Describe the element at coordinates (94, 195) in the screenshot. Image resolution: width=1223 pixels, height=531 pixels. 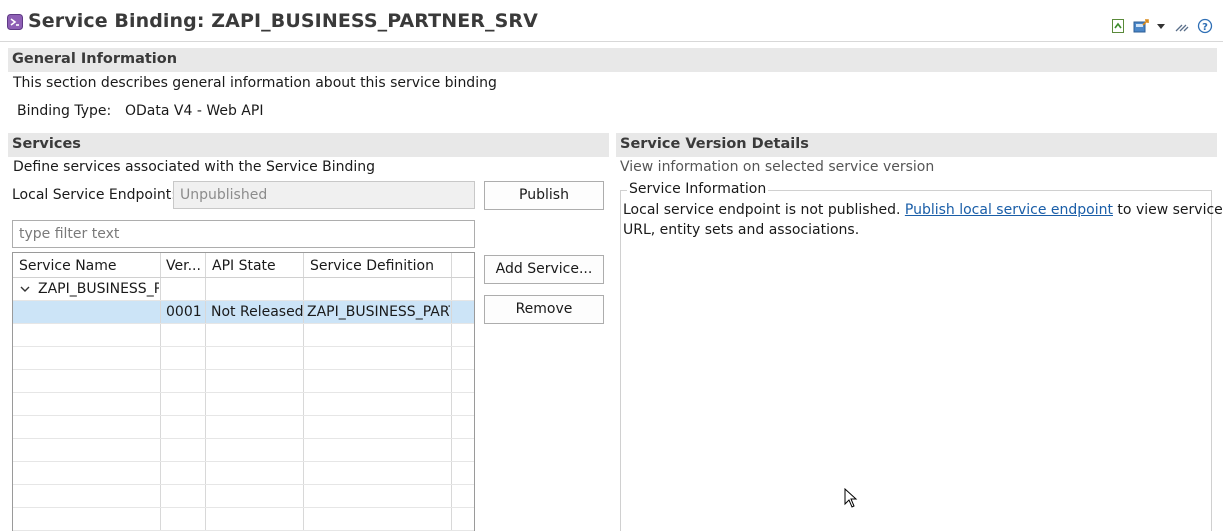
I see `endpoint-label: Local Service Endpoint:` at that location.